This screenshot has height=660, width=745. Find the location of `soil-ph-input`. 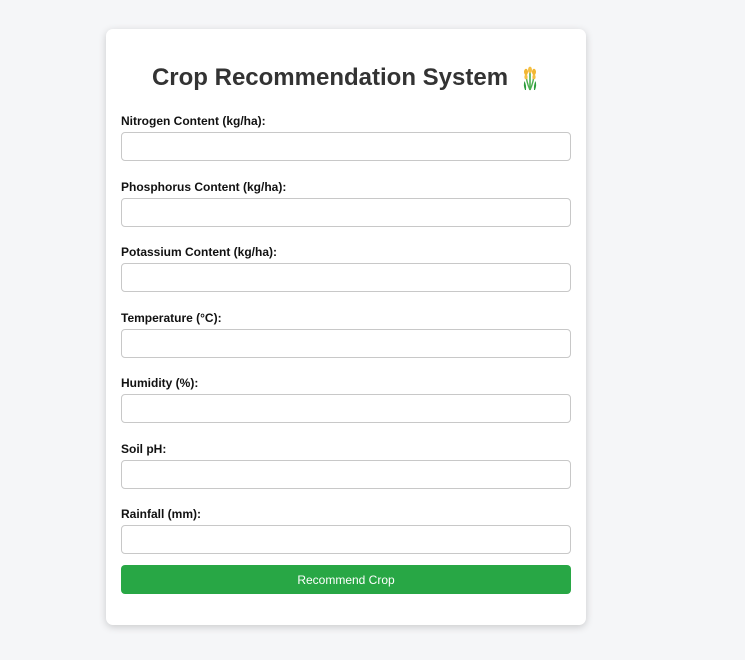

soil-ph-input is located at coordinates (346, 474).